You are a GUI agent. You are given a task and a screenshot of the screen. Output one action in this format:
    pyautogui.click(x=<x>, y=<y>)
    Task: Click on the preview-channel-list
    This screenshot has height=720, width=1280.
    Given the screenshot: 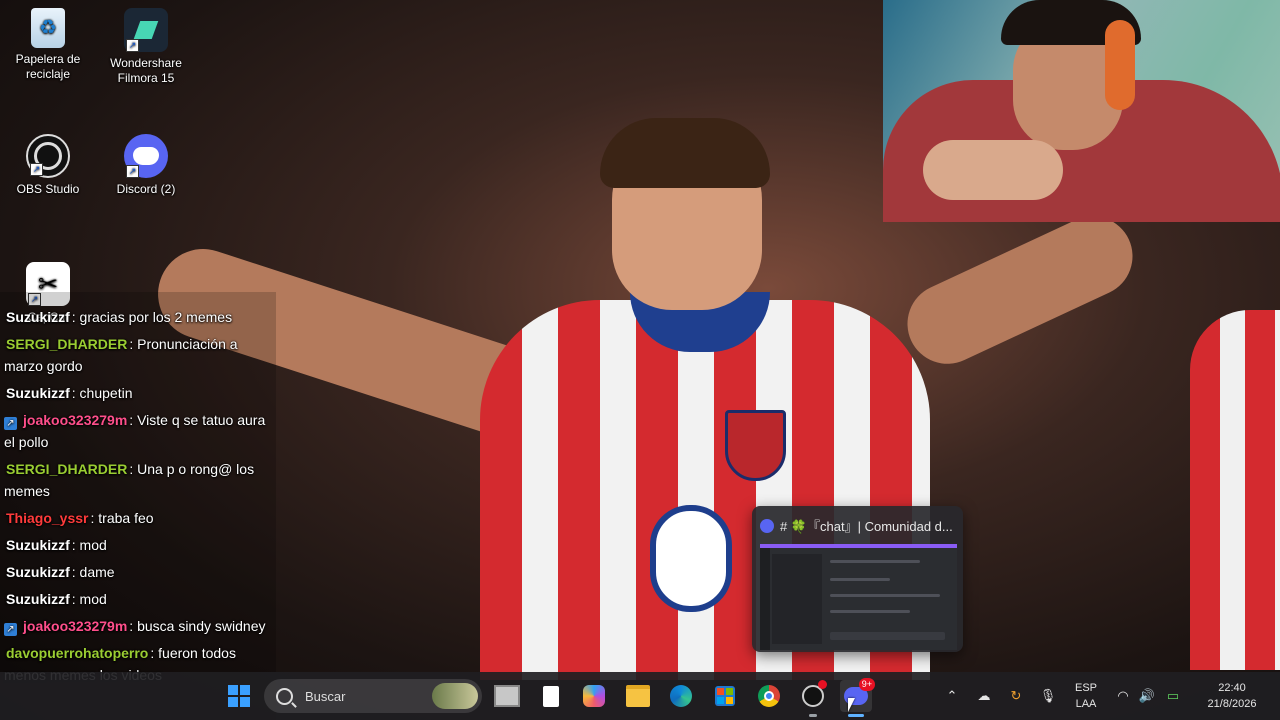 What is the action you would take?
    pyautogui.click(x=797, y=599)
    